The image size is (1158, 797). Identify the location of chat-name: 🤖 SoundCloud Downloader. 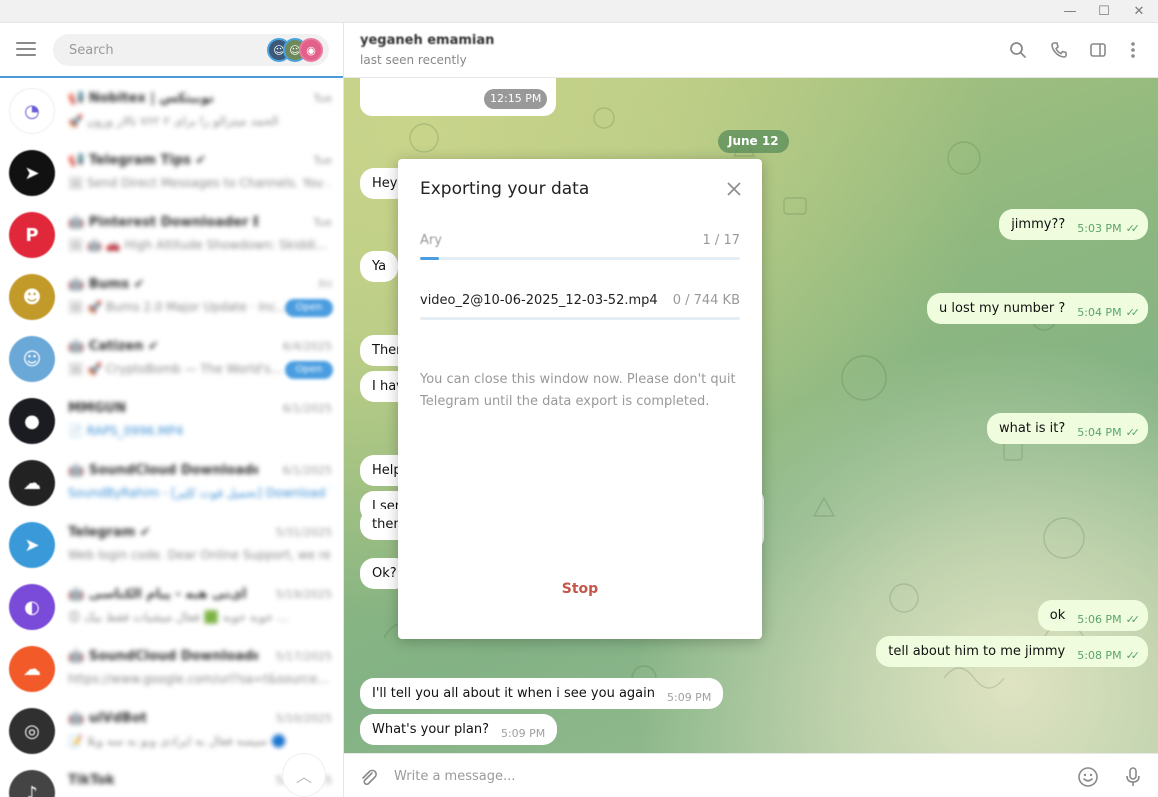
(163, 656).